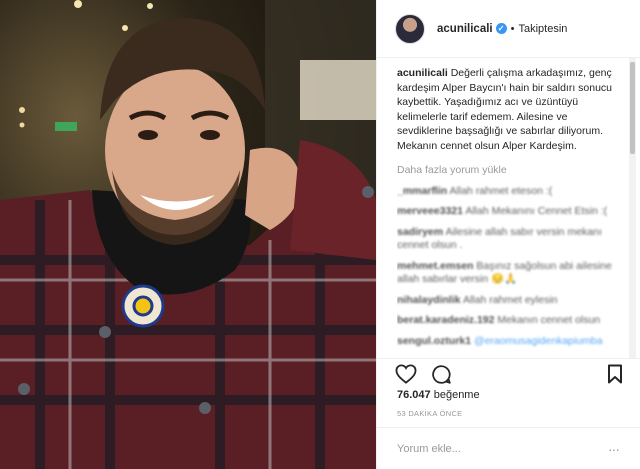 Image resolution: width=640 pixels, height=469 pixels. What do you see at coordinates (148, 135) in the screenshot?
I see `left-eye` at bounding box center [148, 135].